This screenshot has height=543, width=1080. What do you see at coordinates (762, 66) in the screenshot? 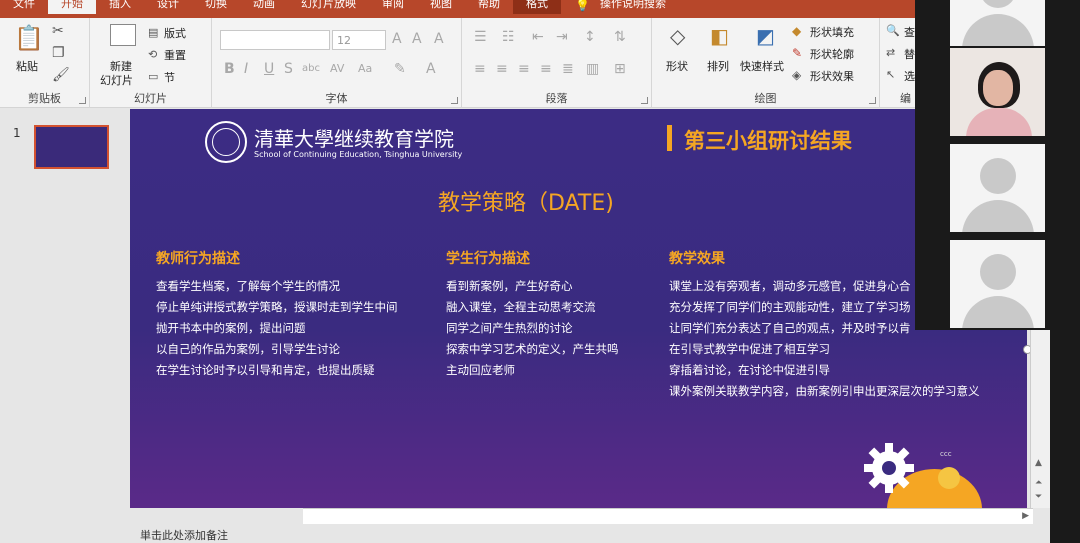
I see `quick-styles-button: 快速样式` at bounding box center [762, 66].